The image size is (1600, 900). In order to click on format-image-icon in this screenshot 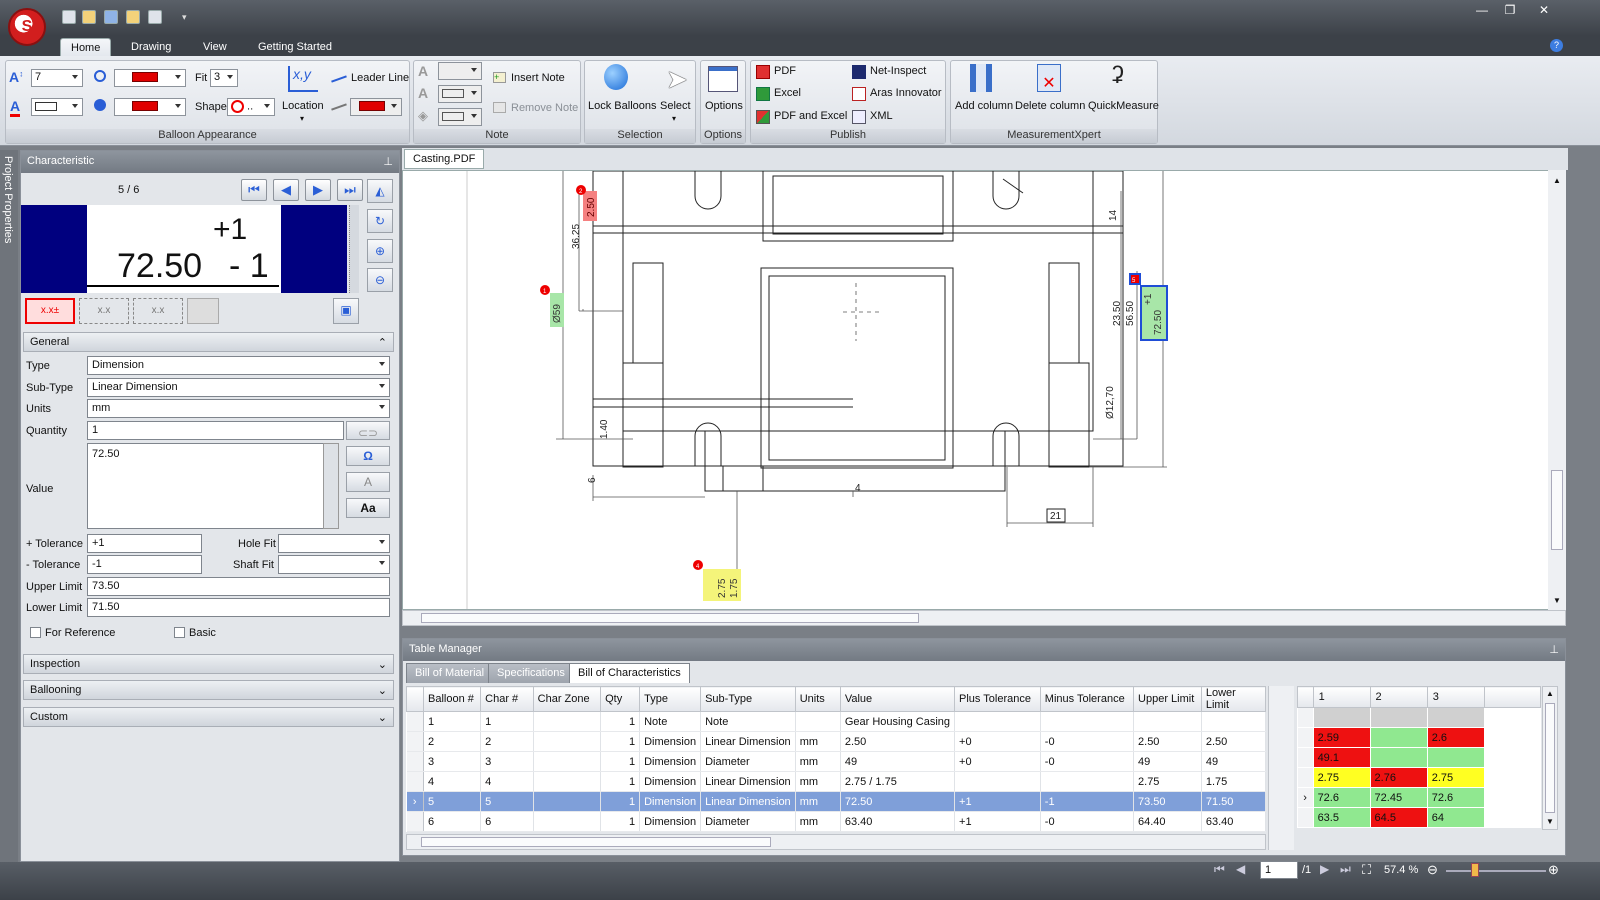, I will do `click(203, 311)`.